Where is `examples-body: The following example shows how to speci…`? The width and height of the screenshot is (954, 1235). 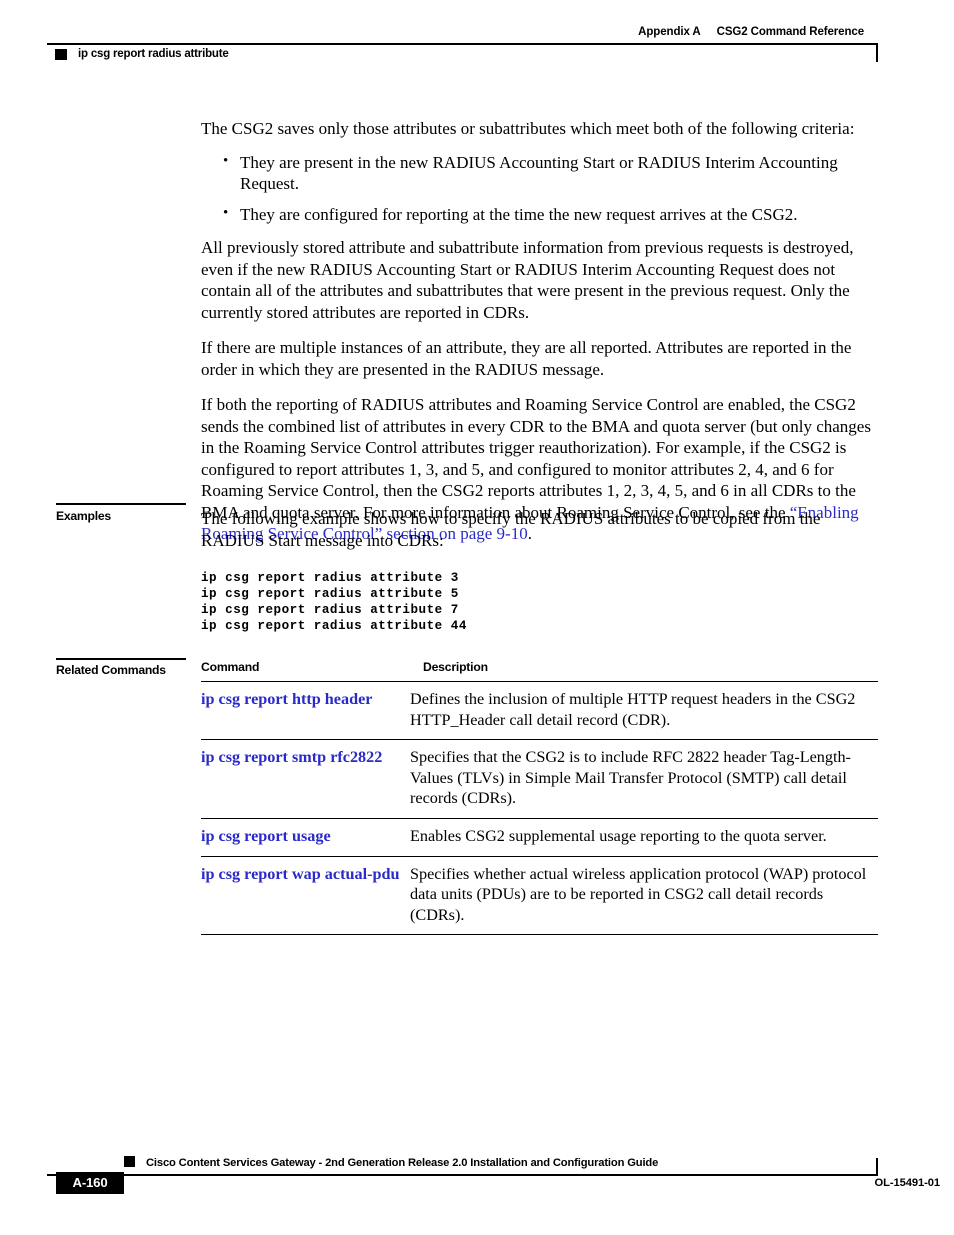 examples-body: The following example shows how to speci… is located at coordinates (539, 571).